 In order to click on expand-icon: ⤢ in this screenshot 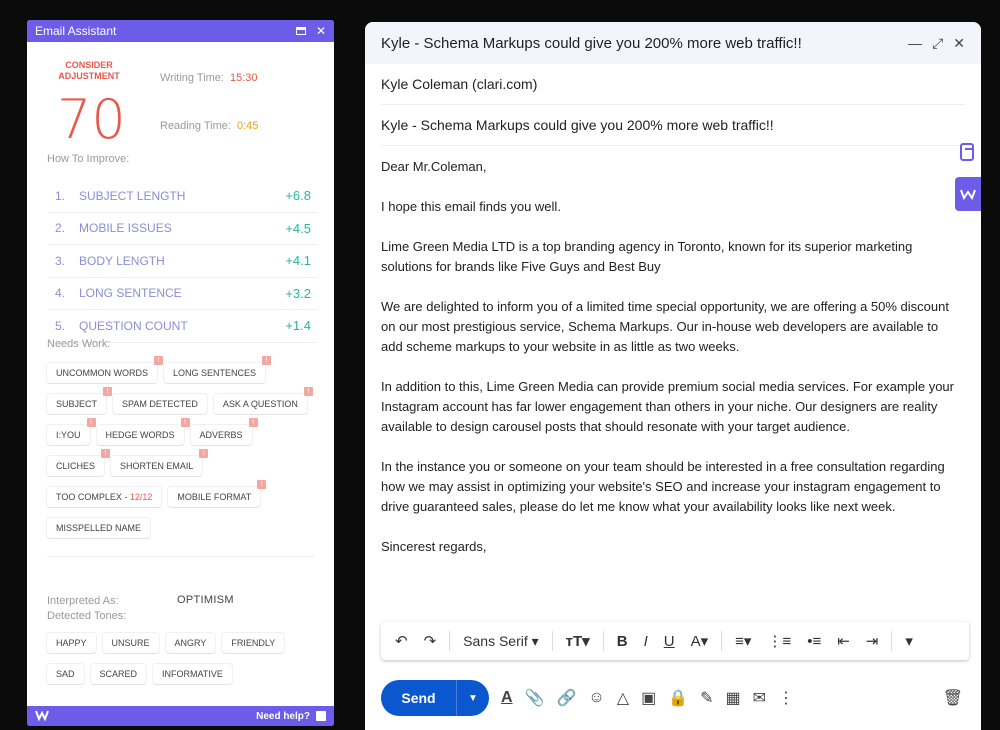, I will do `click(937, 43)`.